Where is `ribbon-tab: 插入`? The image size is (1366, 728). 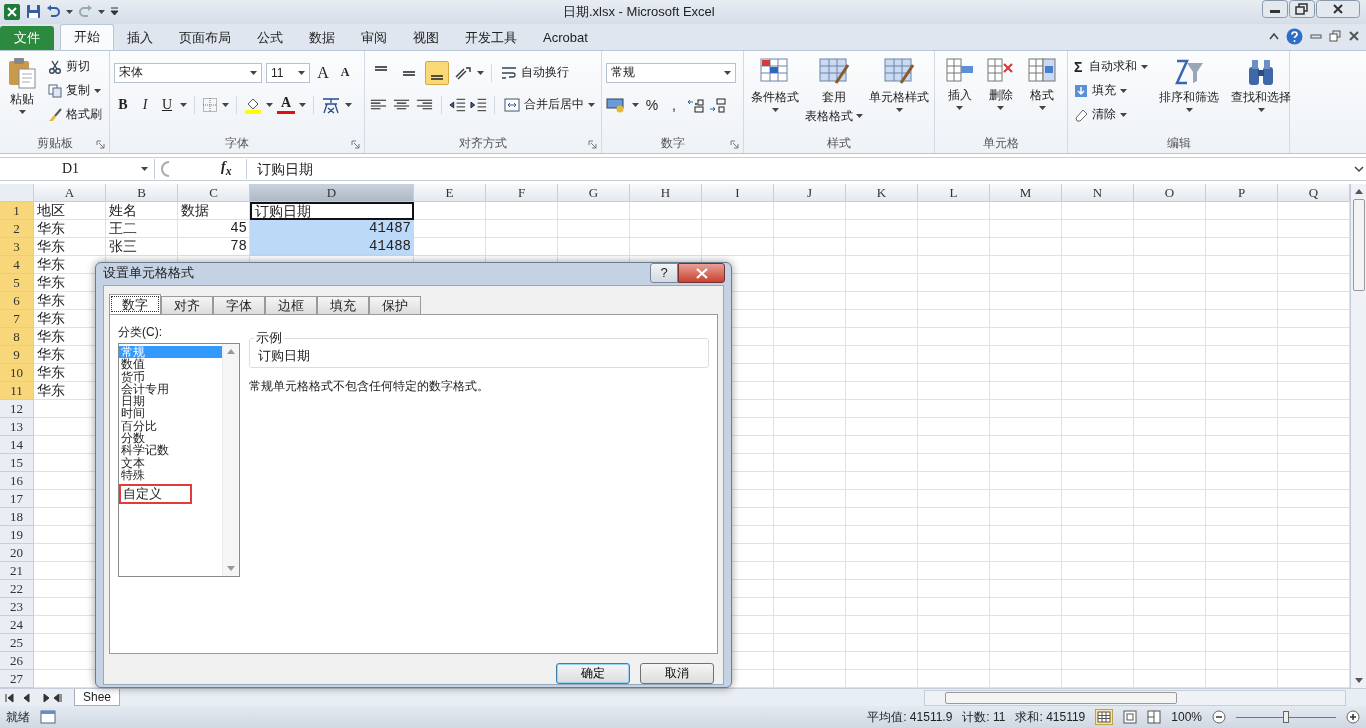
ribbon-tab: 插入 is located at coordinates (140, 37).